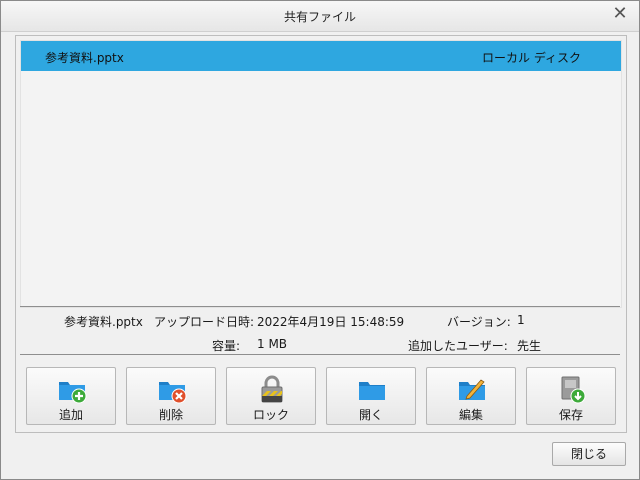 This screenshot has width=640, height=480. I want to click on add-button: 追加, so click(71, 396).